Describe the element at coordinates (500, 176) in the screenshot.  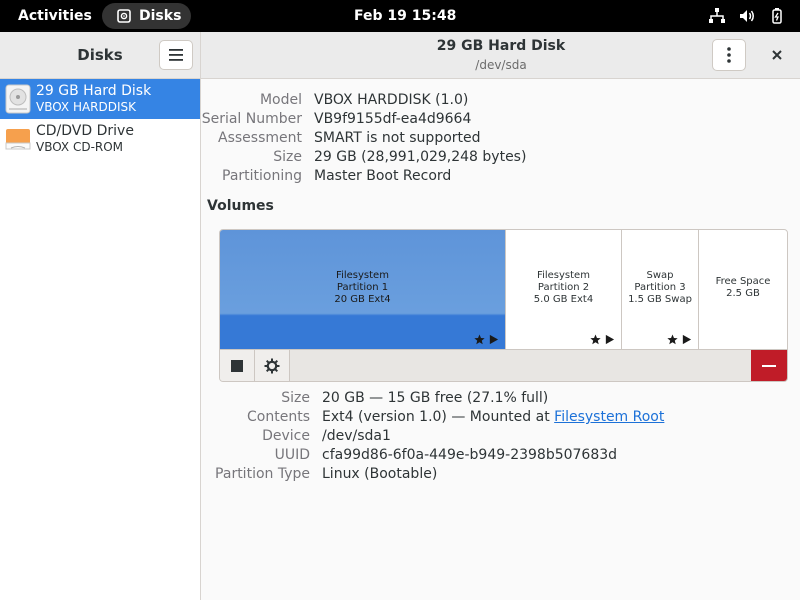
I see `disk-prop-partitioning: Partitioning Master Boot Record` at that location.